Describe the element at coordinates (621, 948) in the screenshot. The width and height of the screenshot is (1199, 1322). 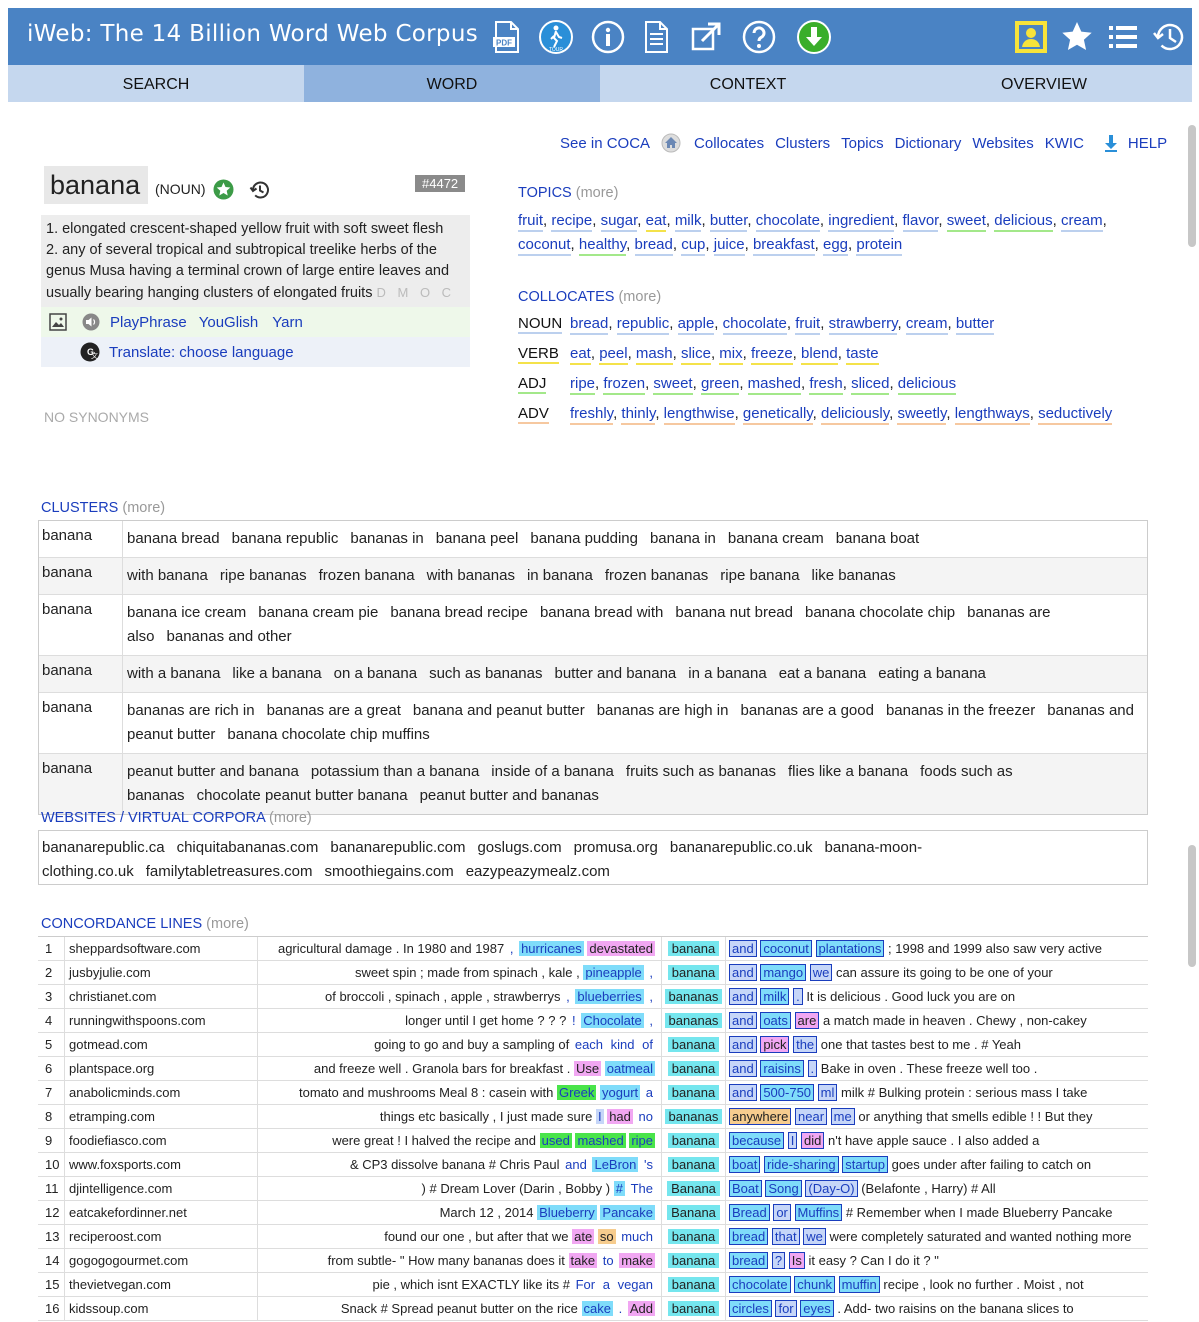
I see `context-token: devastated` at that location.